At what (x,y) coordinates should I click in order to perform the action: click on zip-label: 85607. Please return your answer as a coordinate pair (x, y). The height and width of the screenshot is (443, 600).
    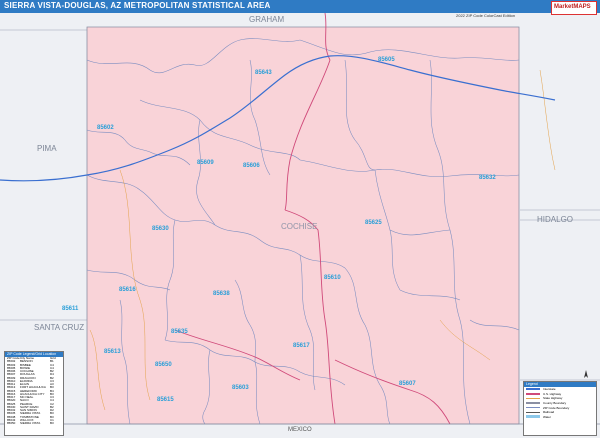
    Looking at the image, I should click on (407, 384).